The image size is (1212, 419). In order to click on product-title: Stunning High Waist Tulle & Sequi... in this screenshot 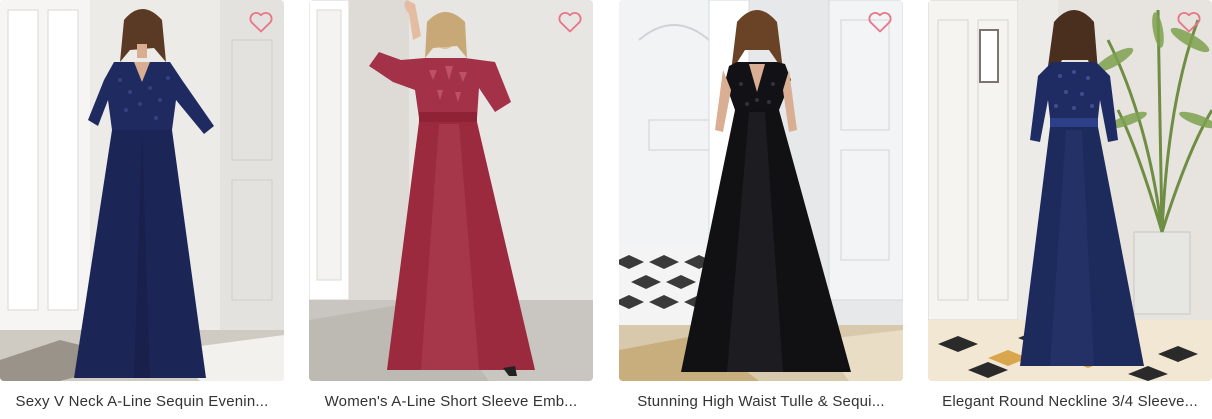, I will do `click(761, 402)`.